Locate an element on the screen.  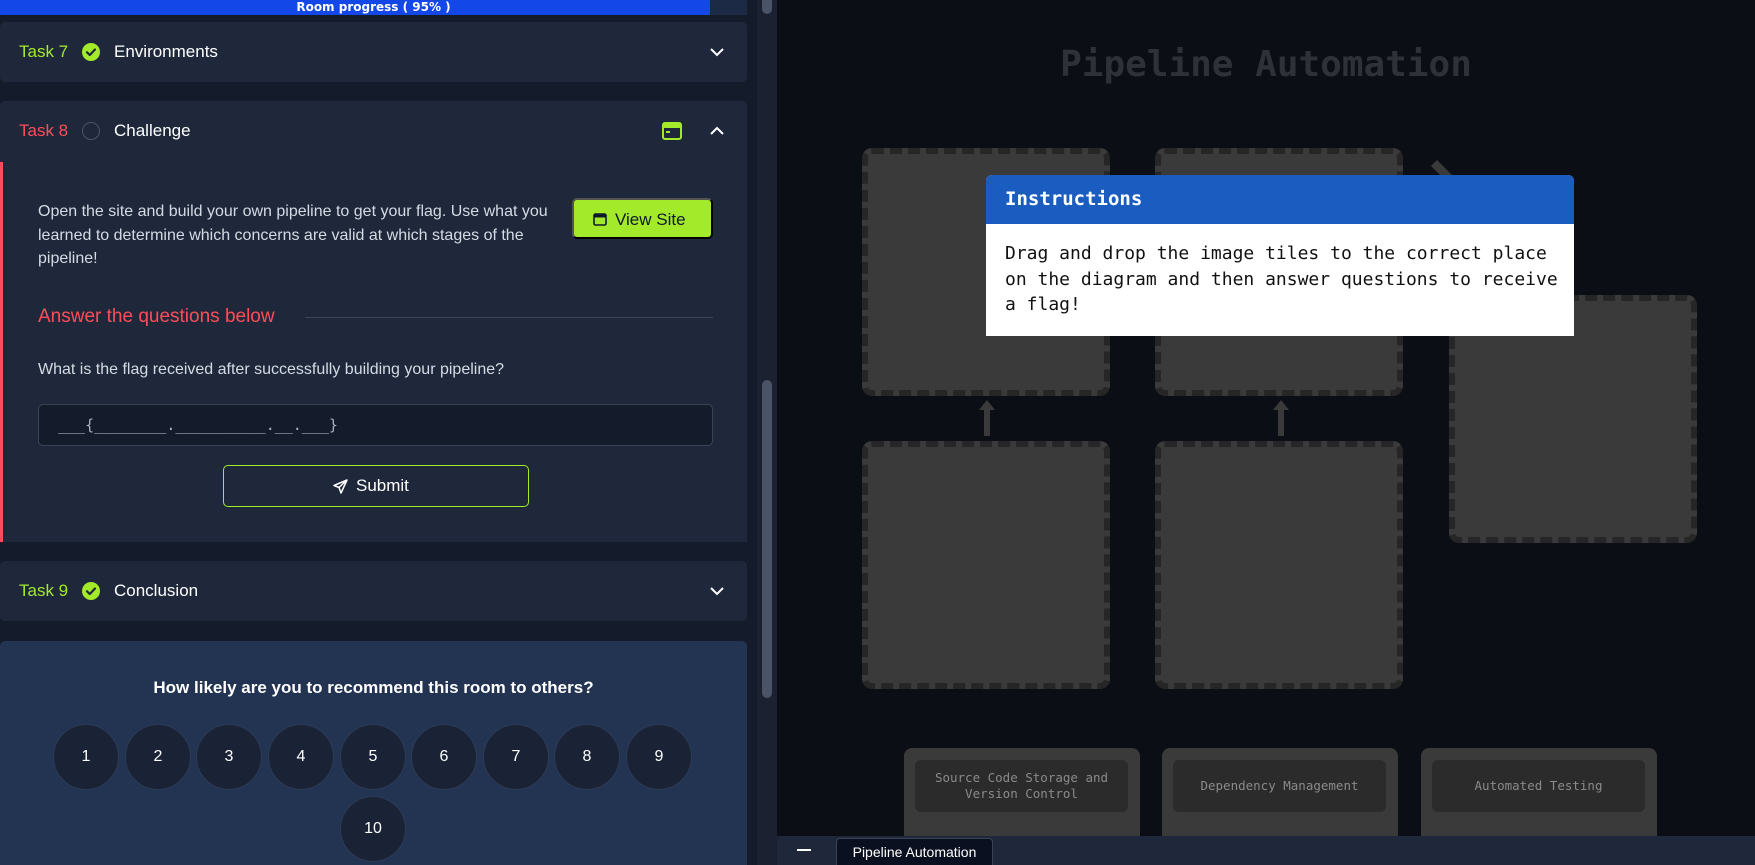
taskbar-tab-pipeline: Pipeline Automation is located at coordinates (914, 851).